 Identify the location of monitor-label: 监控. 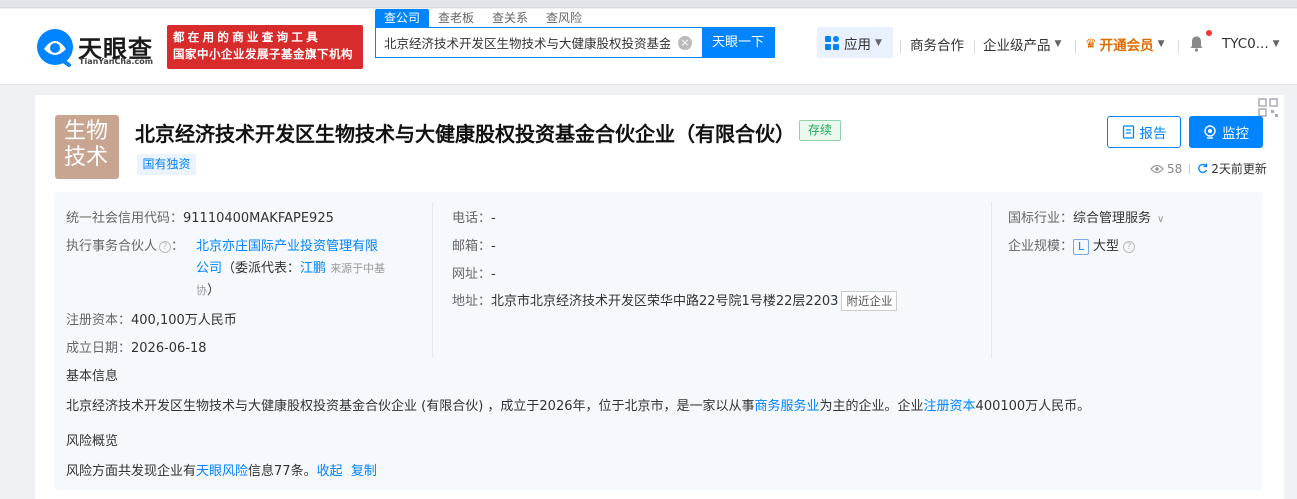
(1235, 134).